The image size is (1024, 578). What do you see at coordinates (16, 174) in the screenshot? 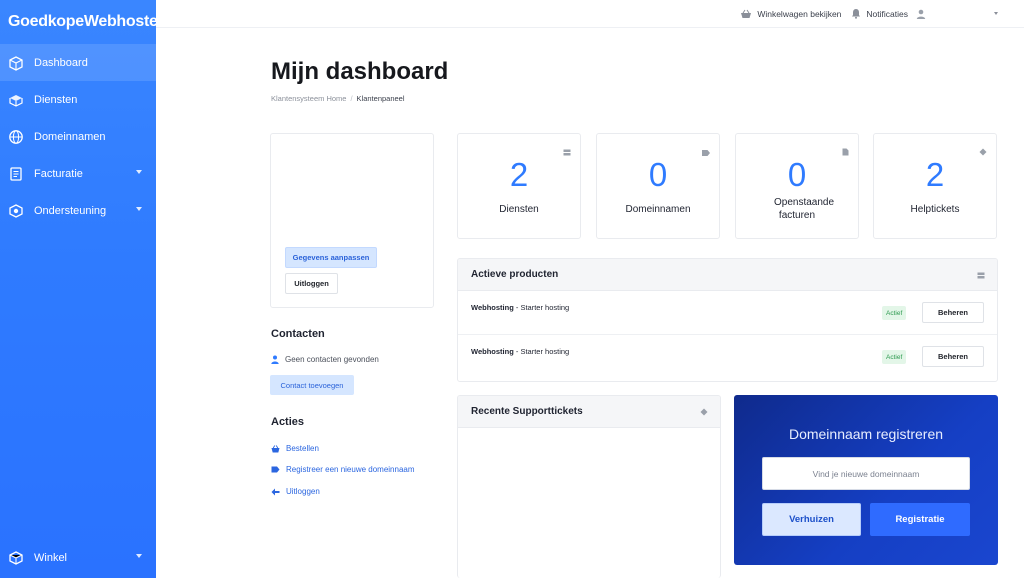
I see `invoice-icon` at bounding box center [16, 174].